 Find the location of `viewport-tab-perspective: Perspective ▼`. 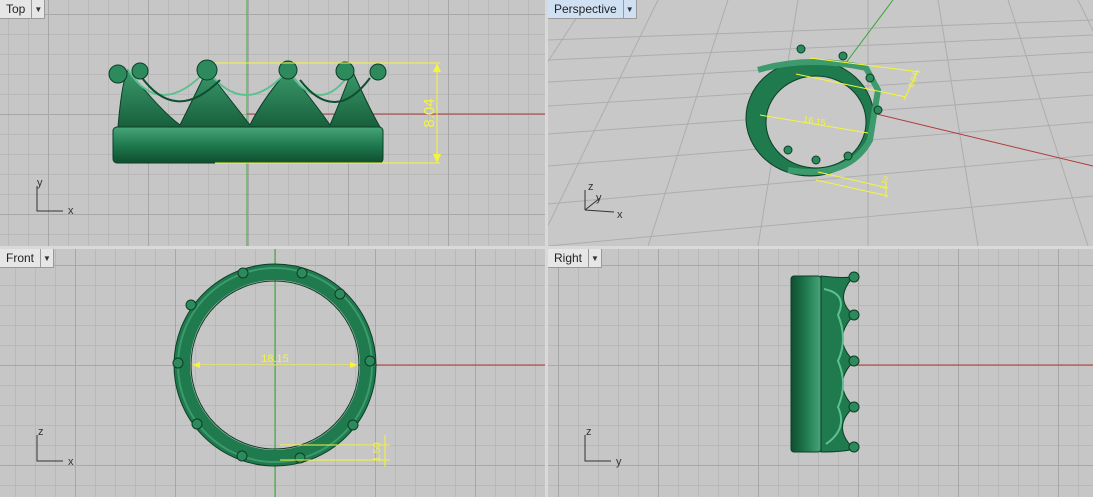

viewport-tab-perspective: Perspective ▼ is located at coordinates (592, 9).